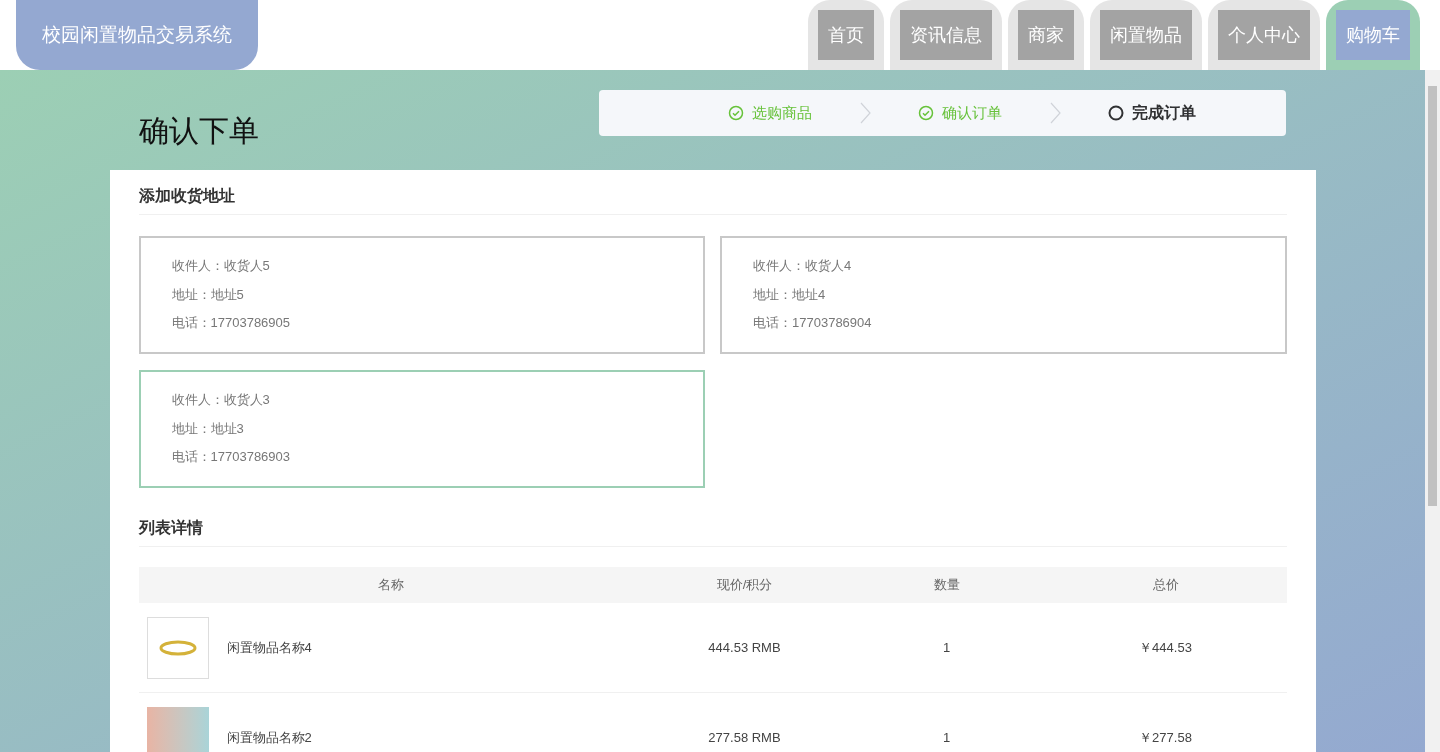 Image resolution: width=1440 pixels, height=752 pixels. What do you see at coordinates (269, 737) in the screenshot?
I see `item-name: 闲置物品名称2` at bounding box center [269, 737].